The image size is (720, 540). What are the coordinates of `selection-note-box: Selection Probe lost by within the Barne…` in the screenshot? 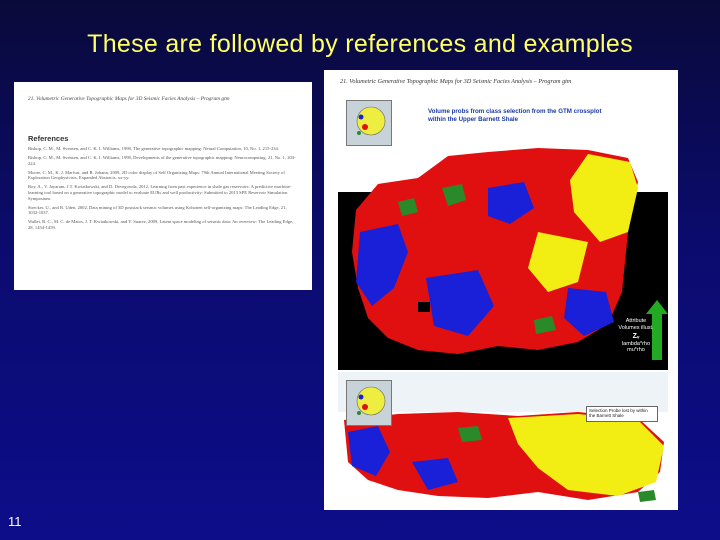 It's located at (622, 414).